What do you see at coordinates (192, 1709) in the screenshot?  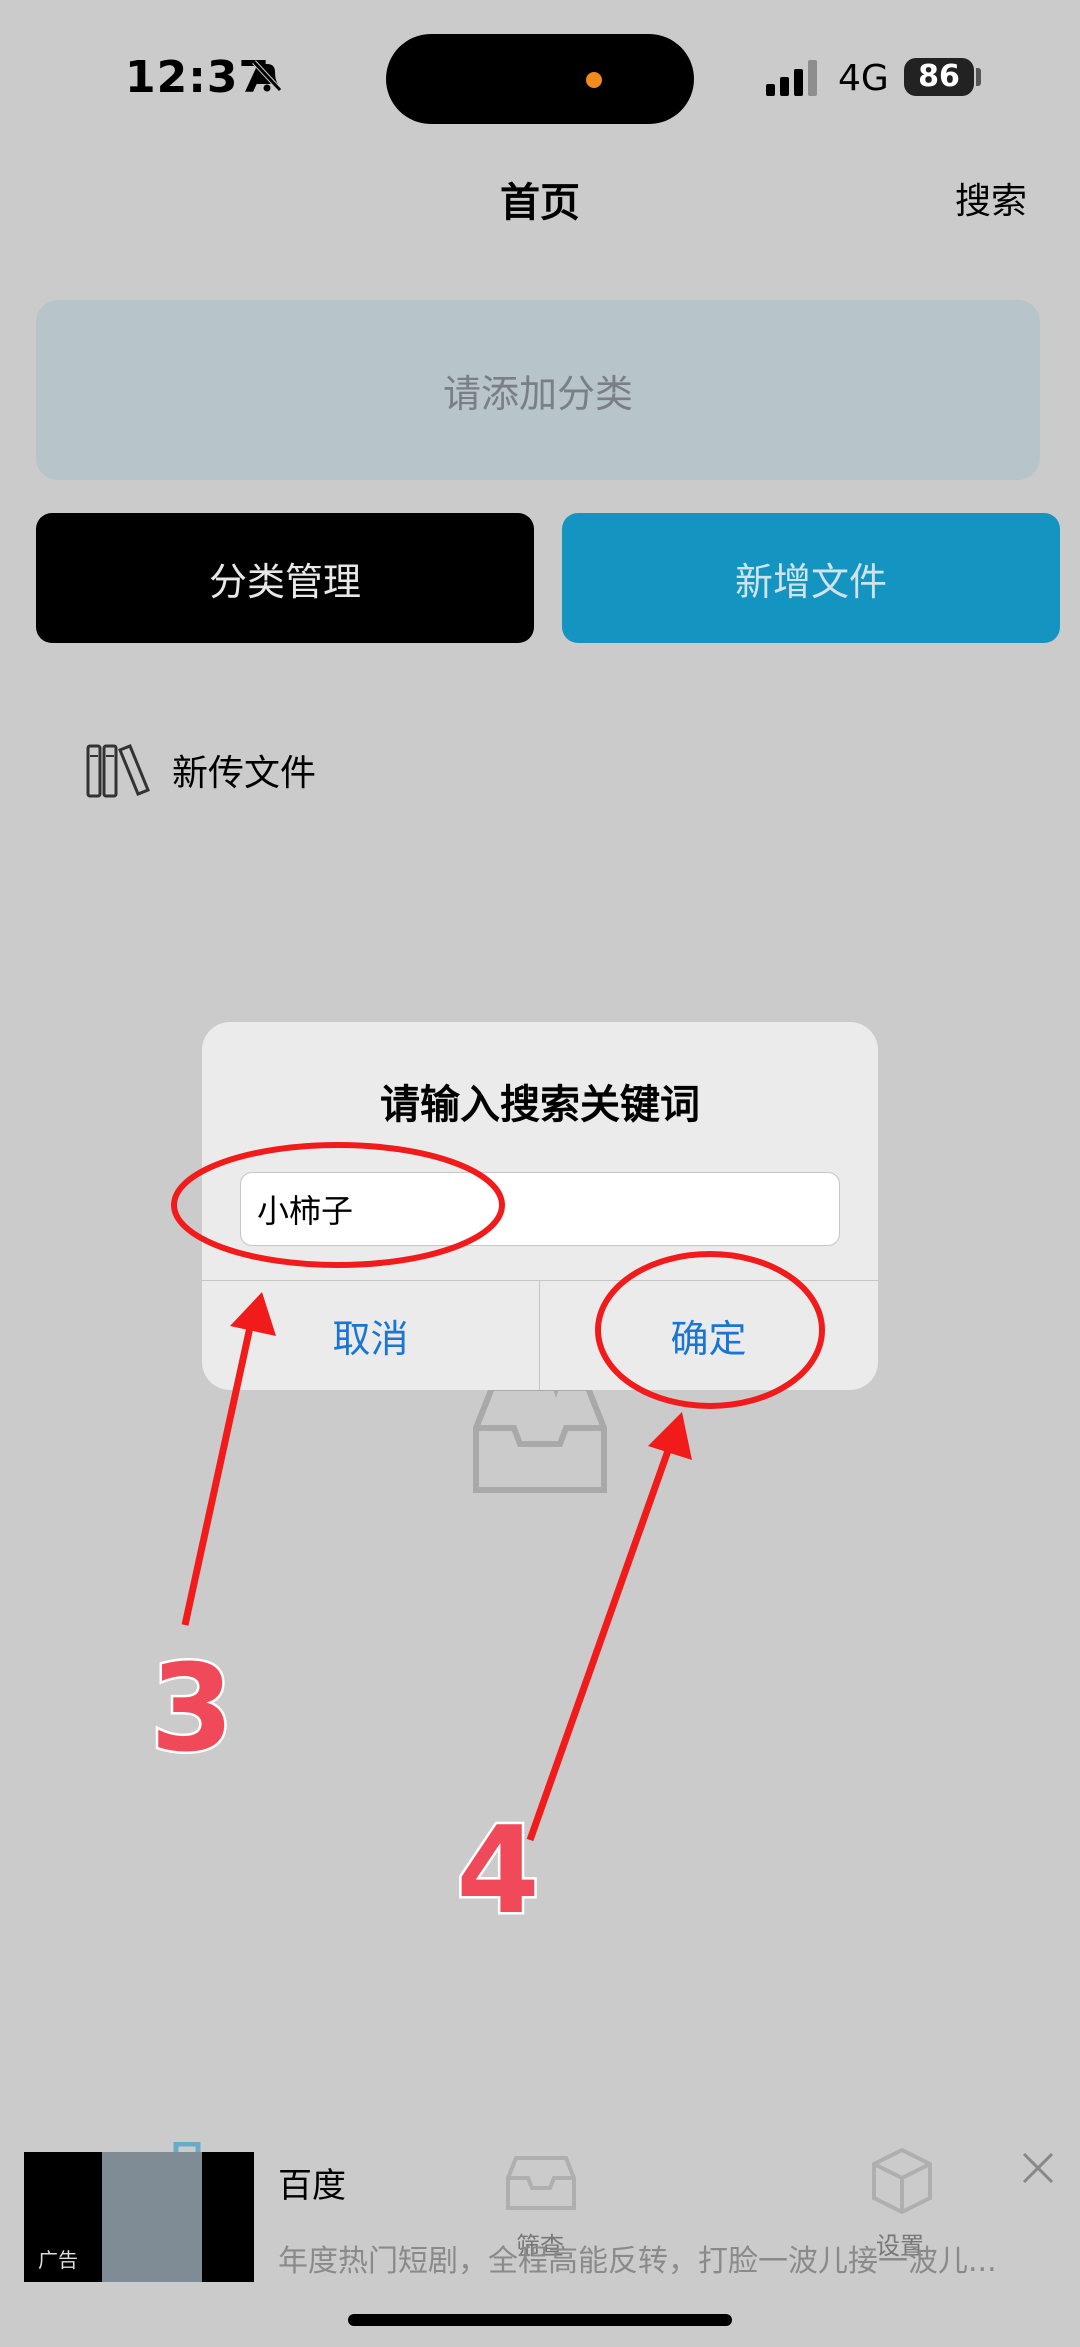 I see `step-3-label: 3` at bounding box center [192, 1709].